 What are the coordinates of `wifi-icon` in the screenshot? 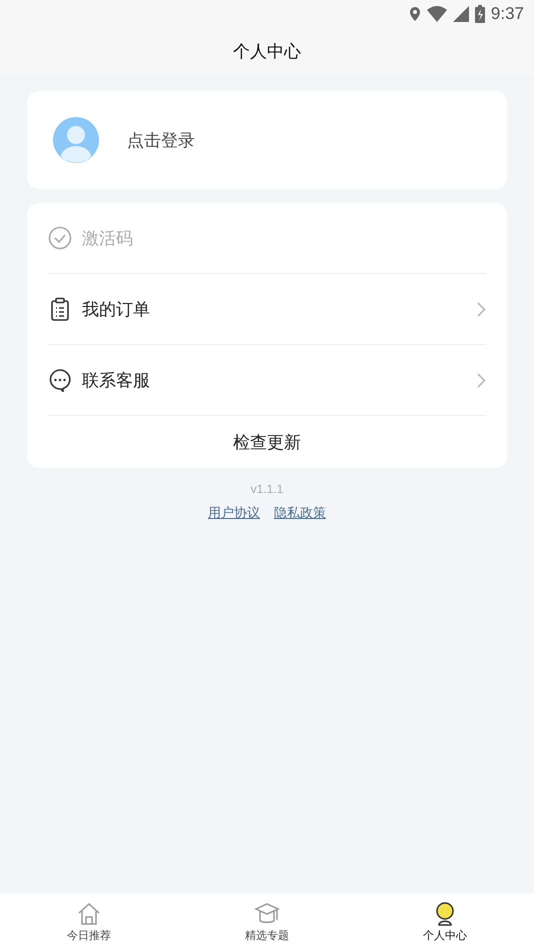 It's located at (436, 14).